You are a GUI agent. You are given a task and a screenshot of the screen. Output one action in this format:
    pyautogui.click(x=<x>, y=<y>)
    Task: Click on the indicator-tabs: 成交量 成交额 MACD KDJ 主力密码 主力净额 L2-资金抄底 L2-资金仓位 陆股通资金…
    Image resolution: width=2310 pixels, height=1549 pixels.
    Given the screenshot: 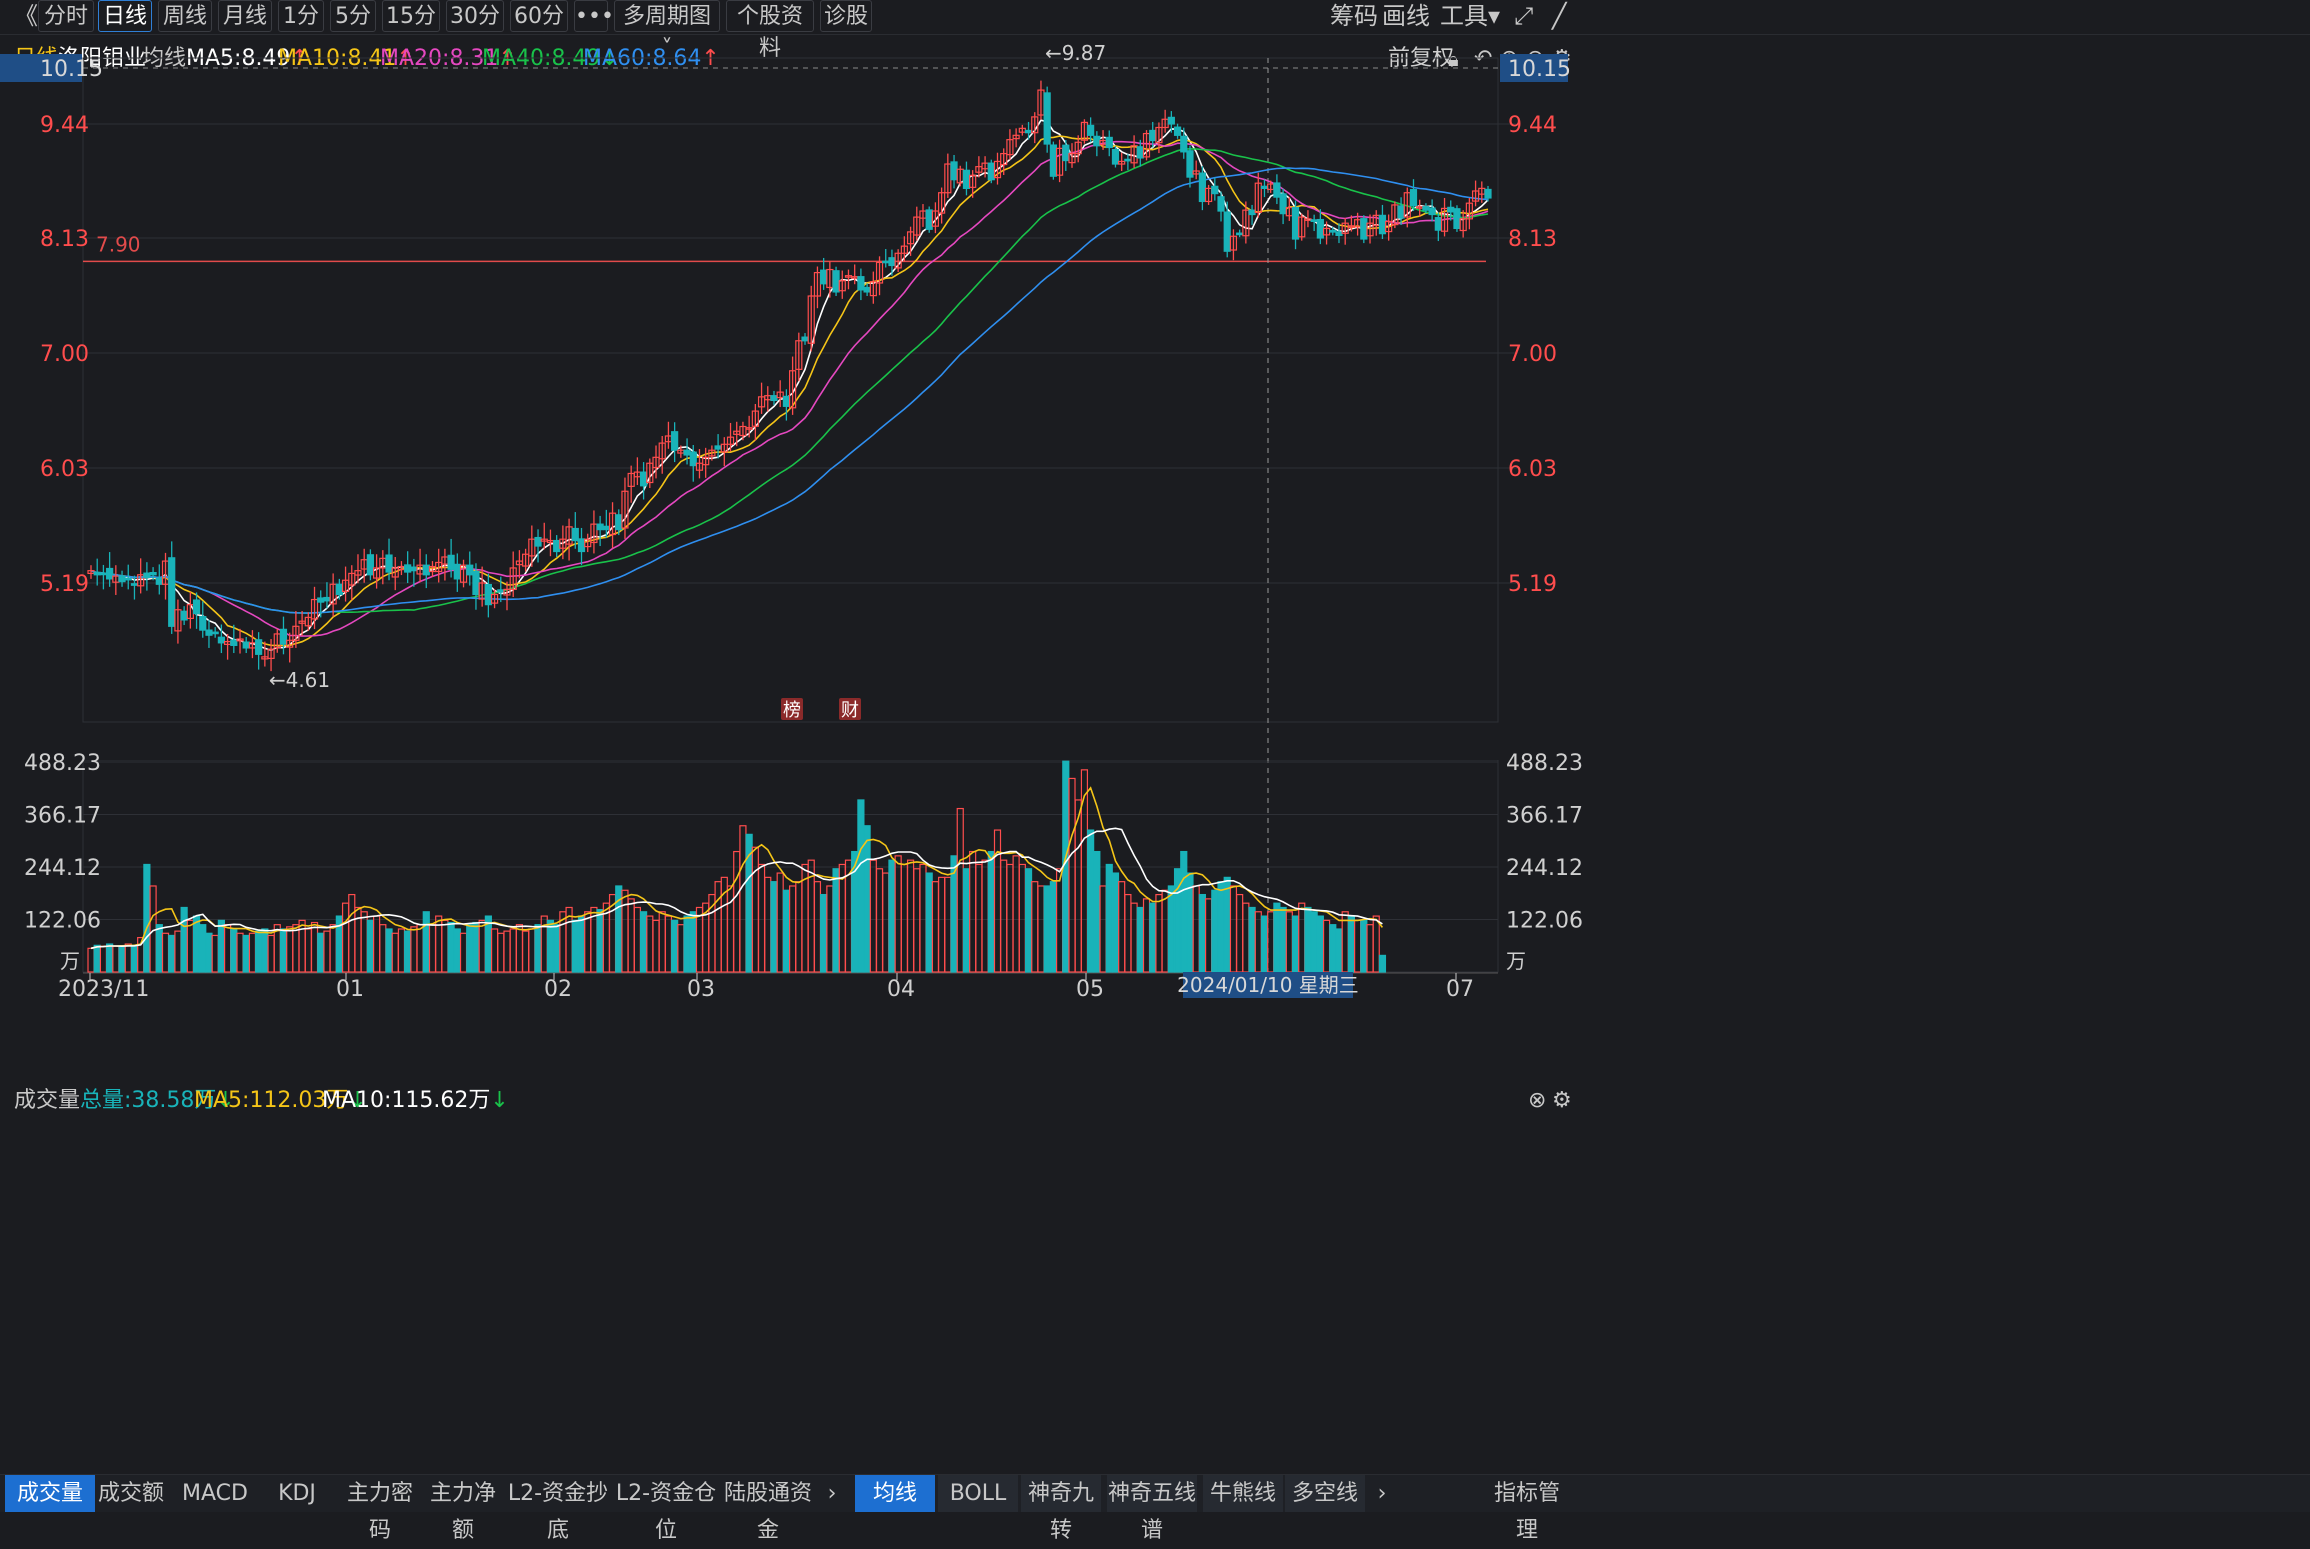 What is the action you would take?
    pyautogui.click(x=1155, y=1508)
    